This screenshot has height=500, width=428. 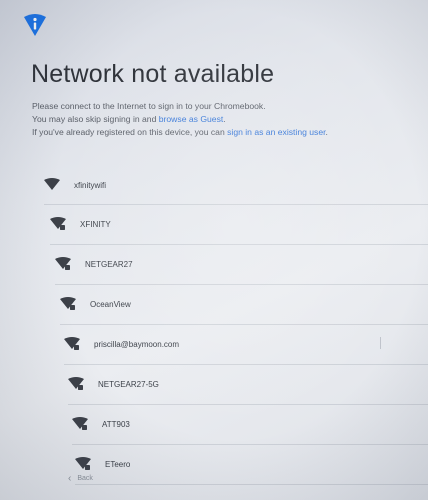 I want to click on network-item: ATT903, so click(x=250, y=424).